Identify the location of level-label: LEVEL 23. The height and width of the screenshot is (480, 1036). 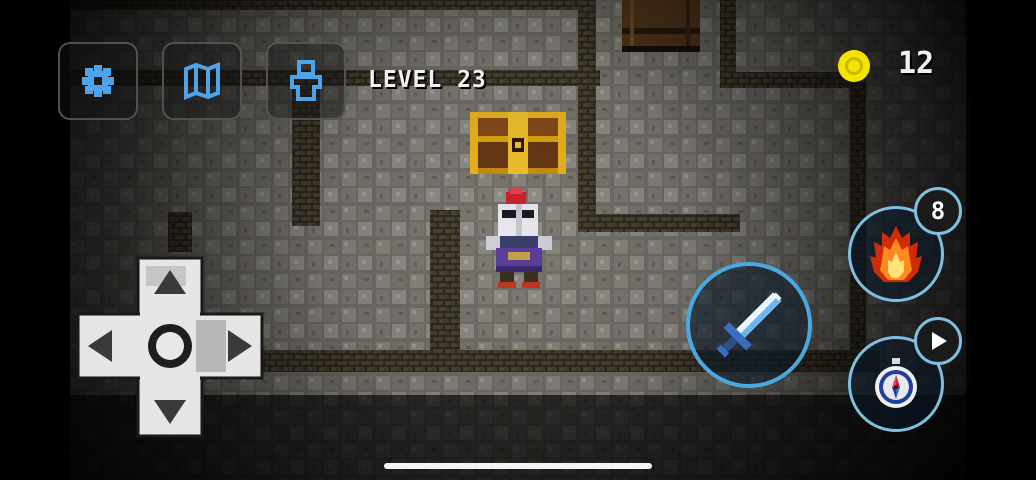
(427, 80).